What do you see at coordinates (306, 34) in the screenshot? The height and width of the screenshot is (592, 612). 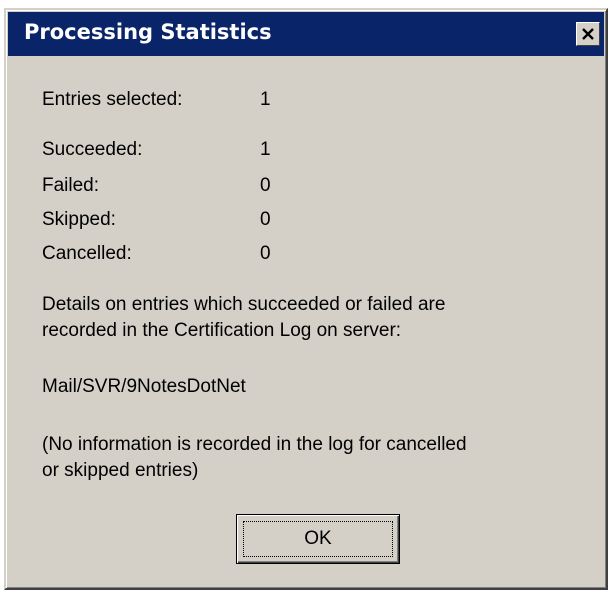 I see `title-bar: Processing Statistics` at bounding box center [306, 34].